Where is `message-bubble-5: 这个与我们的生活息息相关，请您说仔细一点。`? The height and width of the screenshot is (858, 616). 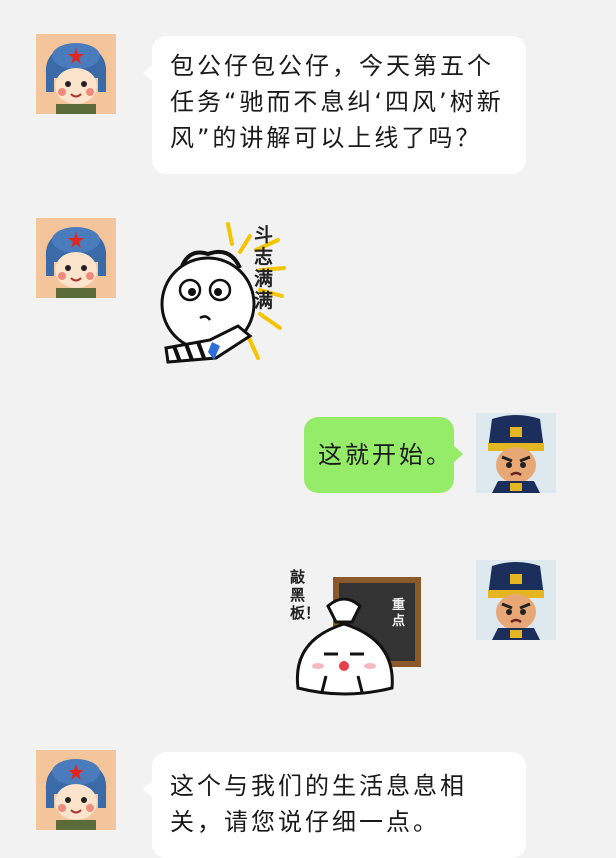 message-bubble-5: 这个与我们的生活息息相关，请您说仔细一点。 is located at coordinates (334, 805).